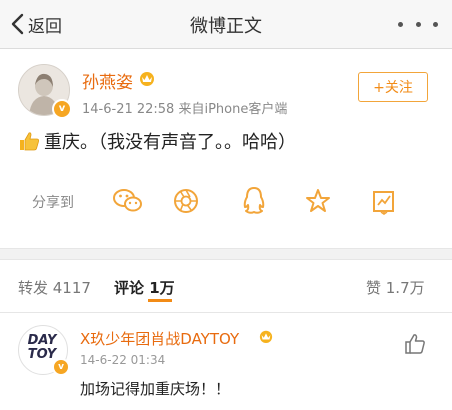 The width and height of the screenshot is (452, 410). What do you see at coordinates (186, 201) in the screenshot?
I see `moments-icon` at bounding box center [186, 201].